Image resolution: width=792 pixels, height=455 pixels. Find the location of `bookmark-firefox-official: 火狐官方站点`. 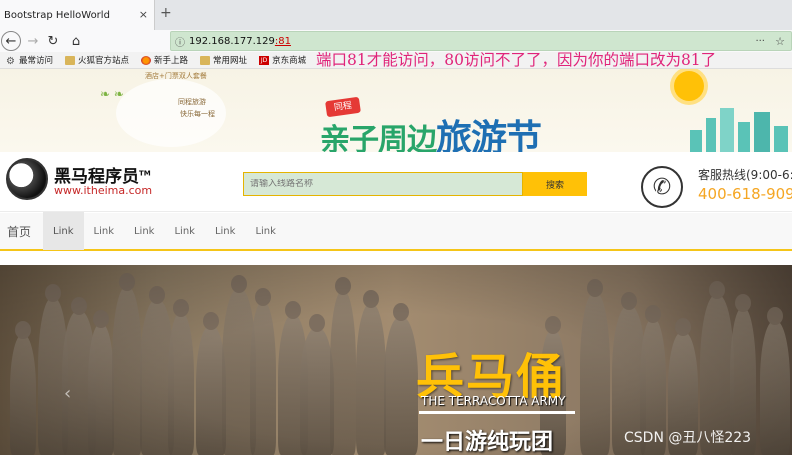

bookmark-firefox-official: 火狐官方站点 is located at coordinates (97, 60).